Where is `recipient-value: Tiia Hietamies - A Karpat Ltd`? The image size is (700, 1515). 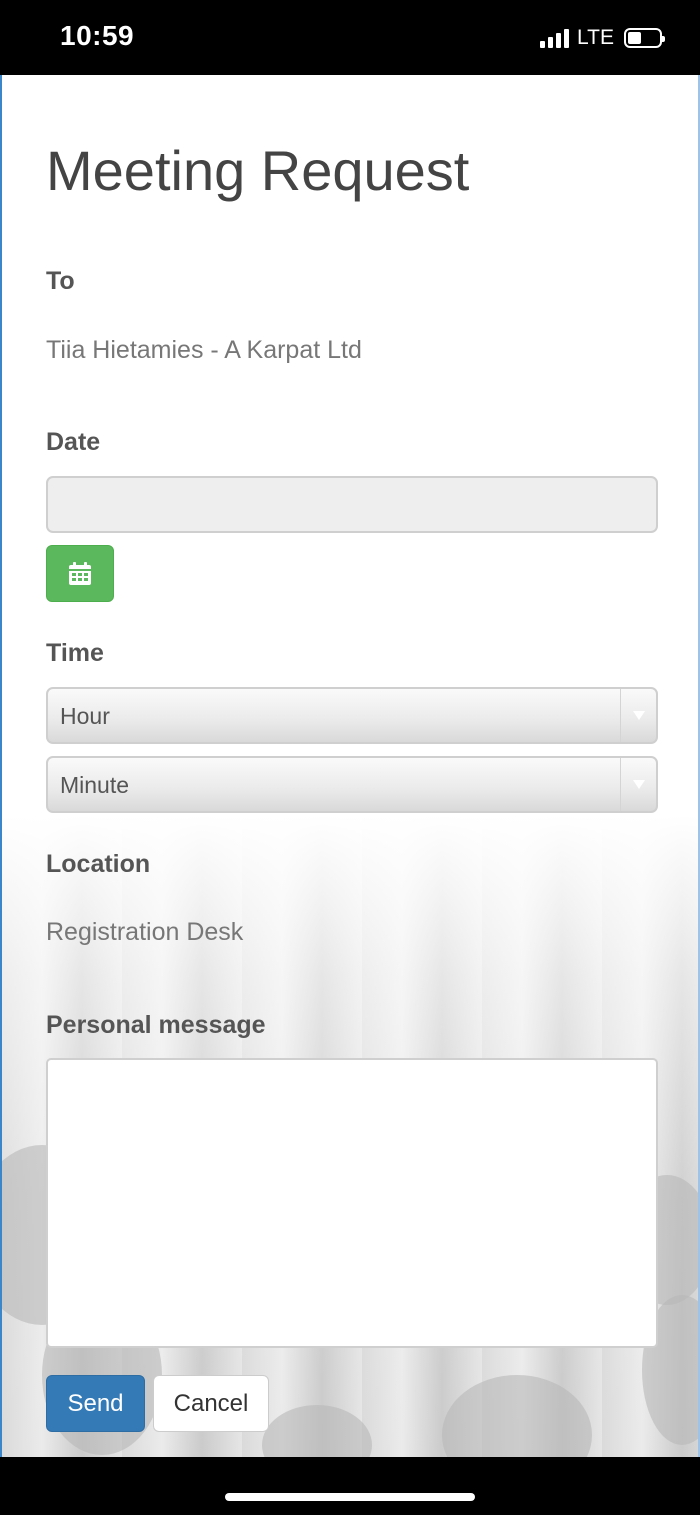
recipient-value: Tiia Hietamies - A Karpat Ltd is located at coordinates (204, 350).